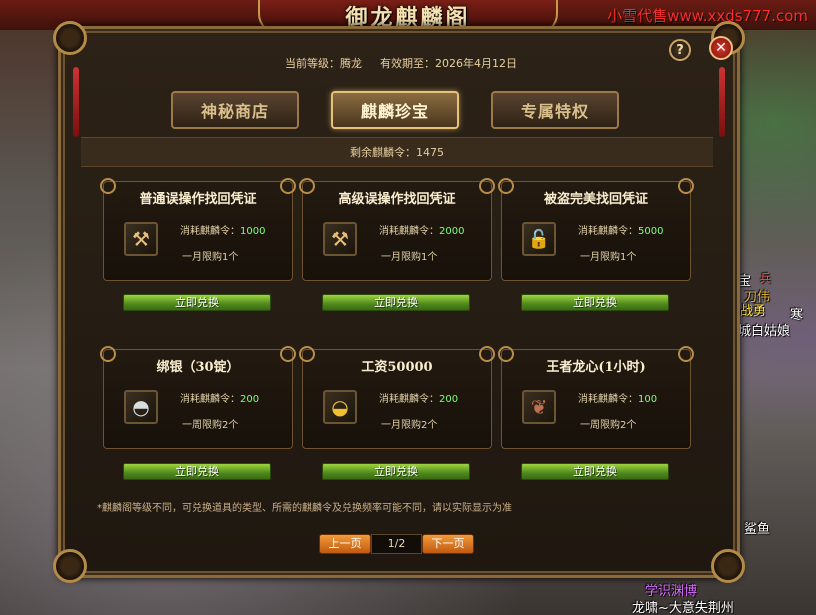 Image resolution: width=816 pixels, height=615 pixels. Describe the element at coordinates (430, 152) in the screenshot. I see `remaining-value: 1475` at that location.